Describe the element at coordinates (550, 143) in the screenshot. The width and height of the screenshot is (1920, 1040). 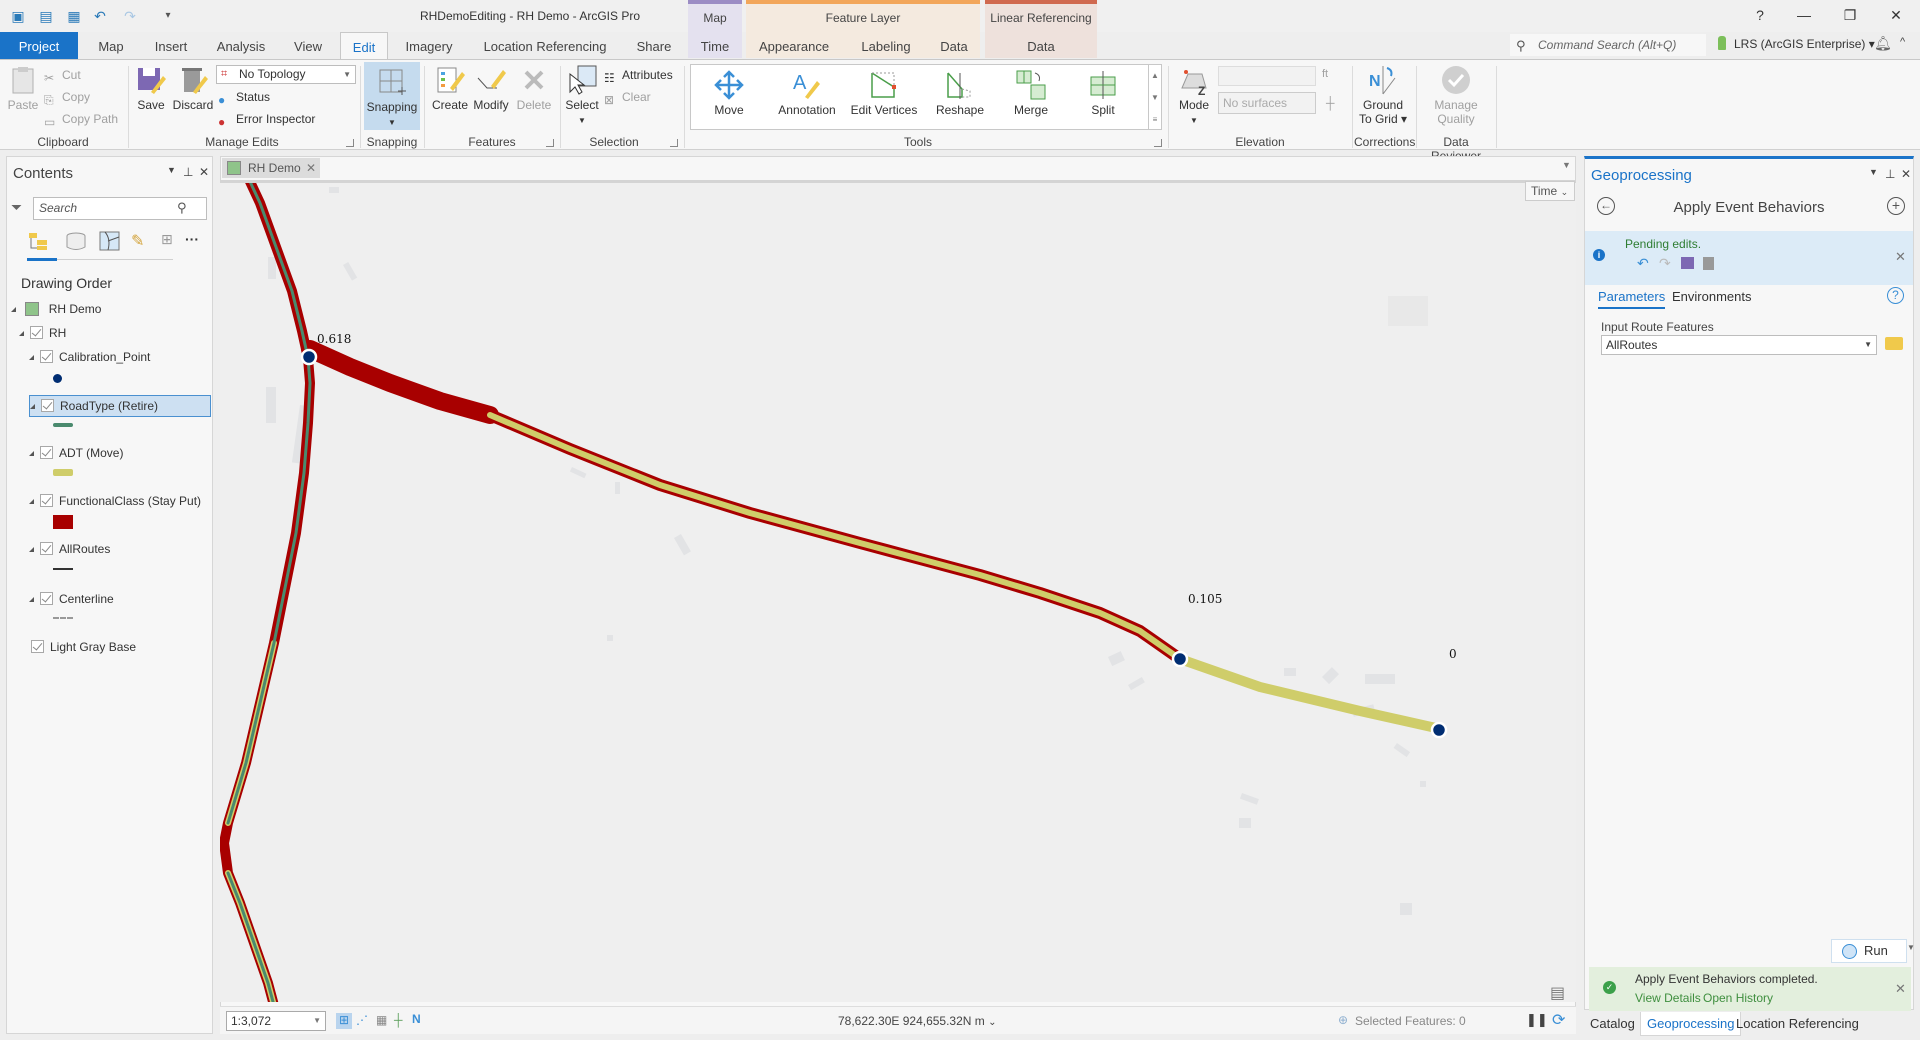
I see `features-launcher` at that location.